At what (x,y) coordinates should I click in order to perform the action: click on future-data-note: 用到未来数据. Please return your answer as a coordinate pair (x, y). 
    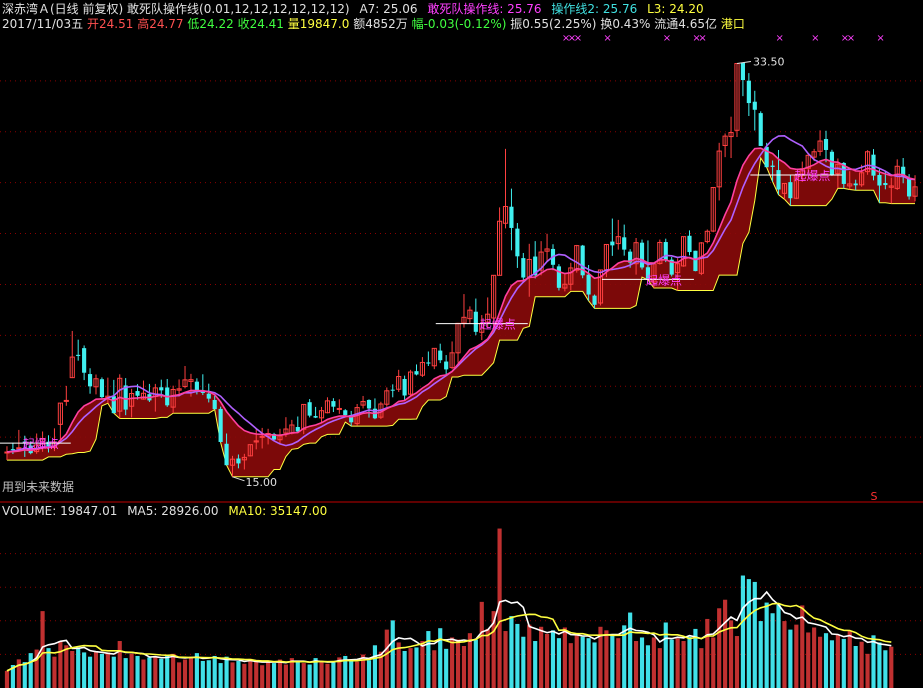
    Looking at the image, I should click on (38, 487).